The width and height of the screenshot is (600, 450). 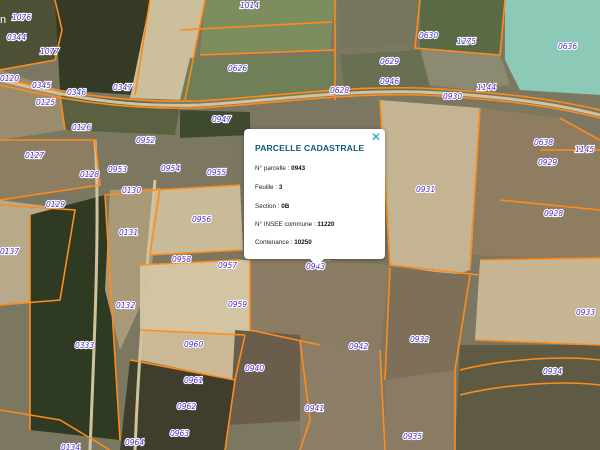 I want to click on parcel-label: 0956, so click(x=201, y=219).